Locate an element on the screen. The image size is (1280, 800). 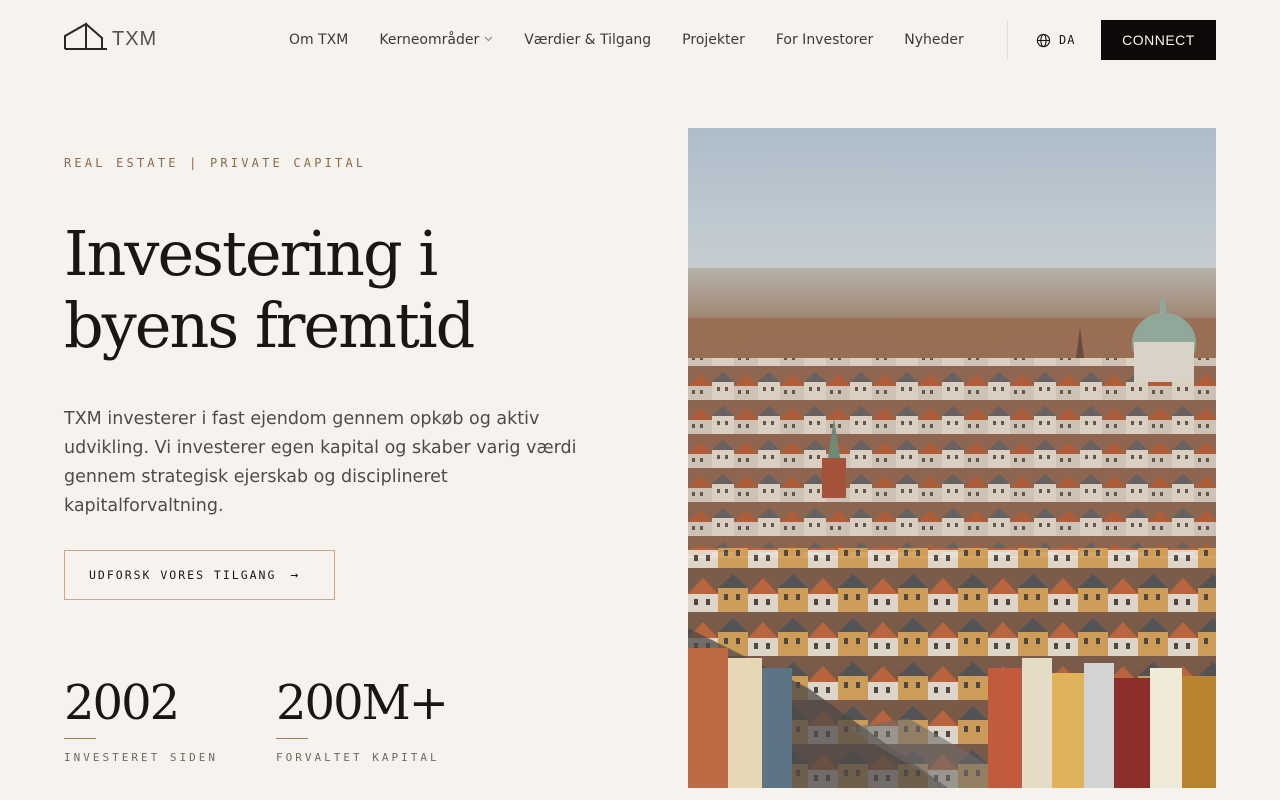
stat-label: FORVALTET KAPITAL is located at coordinates (358, 757).